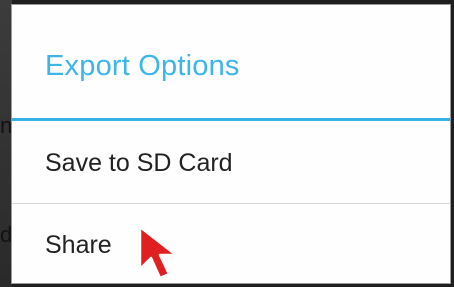  What do you see at coordinates (78, 245) in the screenshot?
I see `menu-item-label: Share` at bounding box center [78, 245].